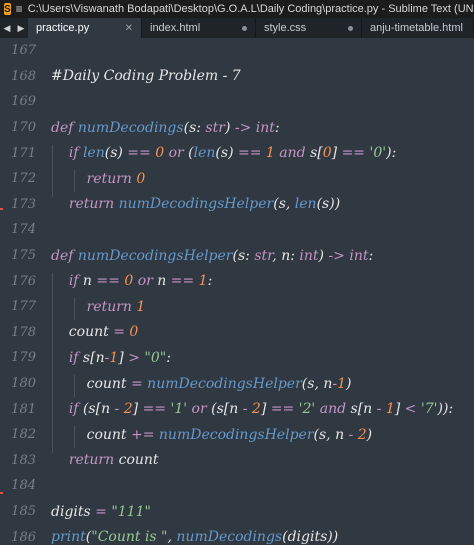 The width and height of the screenshot is (474, 545). I want to click on code-line: 172 return 0, so click(237, 179).